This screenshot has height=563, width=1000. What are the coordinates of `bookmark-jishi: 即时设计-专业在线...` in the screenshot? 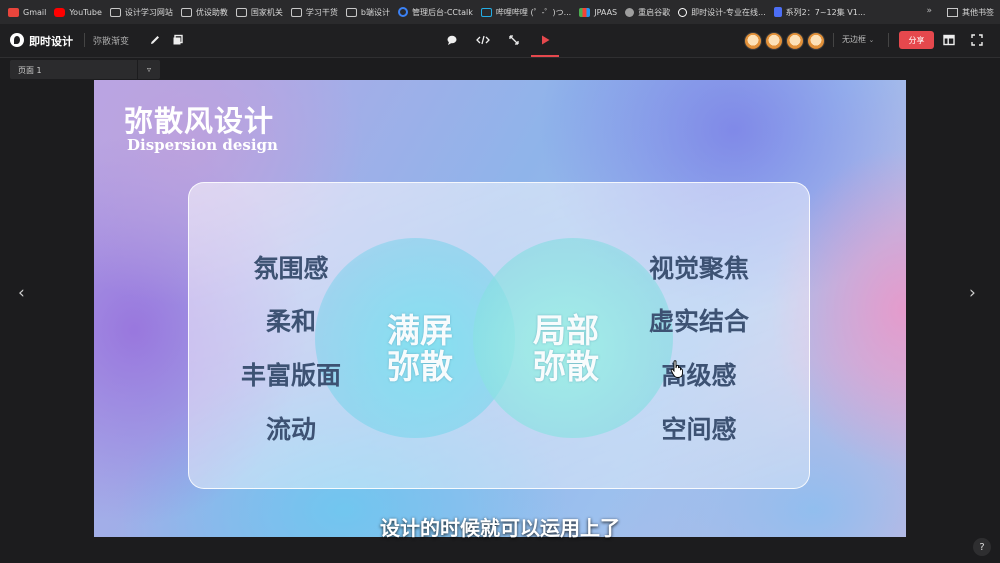 It's located at (722, 12).